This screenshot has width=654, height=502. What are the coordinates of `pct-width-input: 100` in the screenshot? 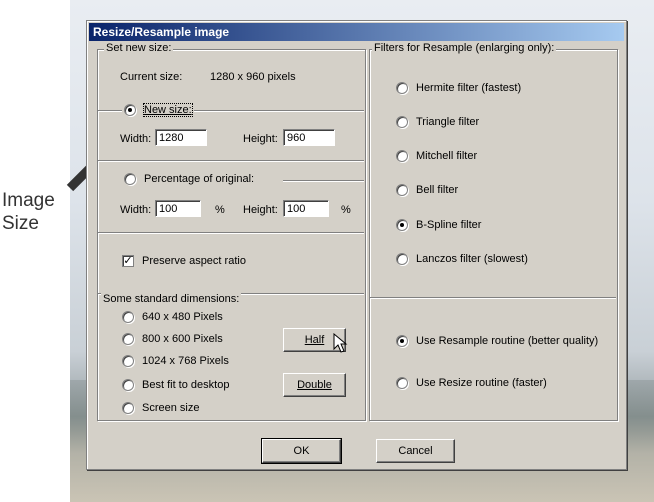 It's located at (178, 208).